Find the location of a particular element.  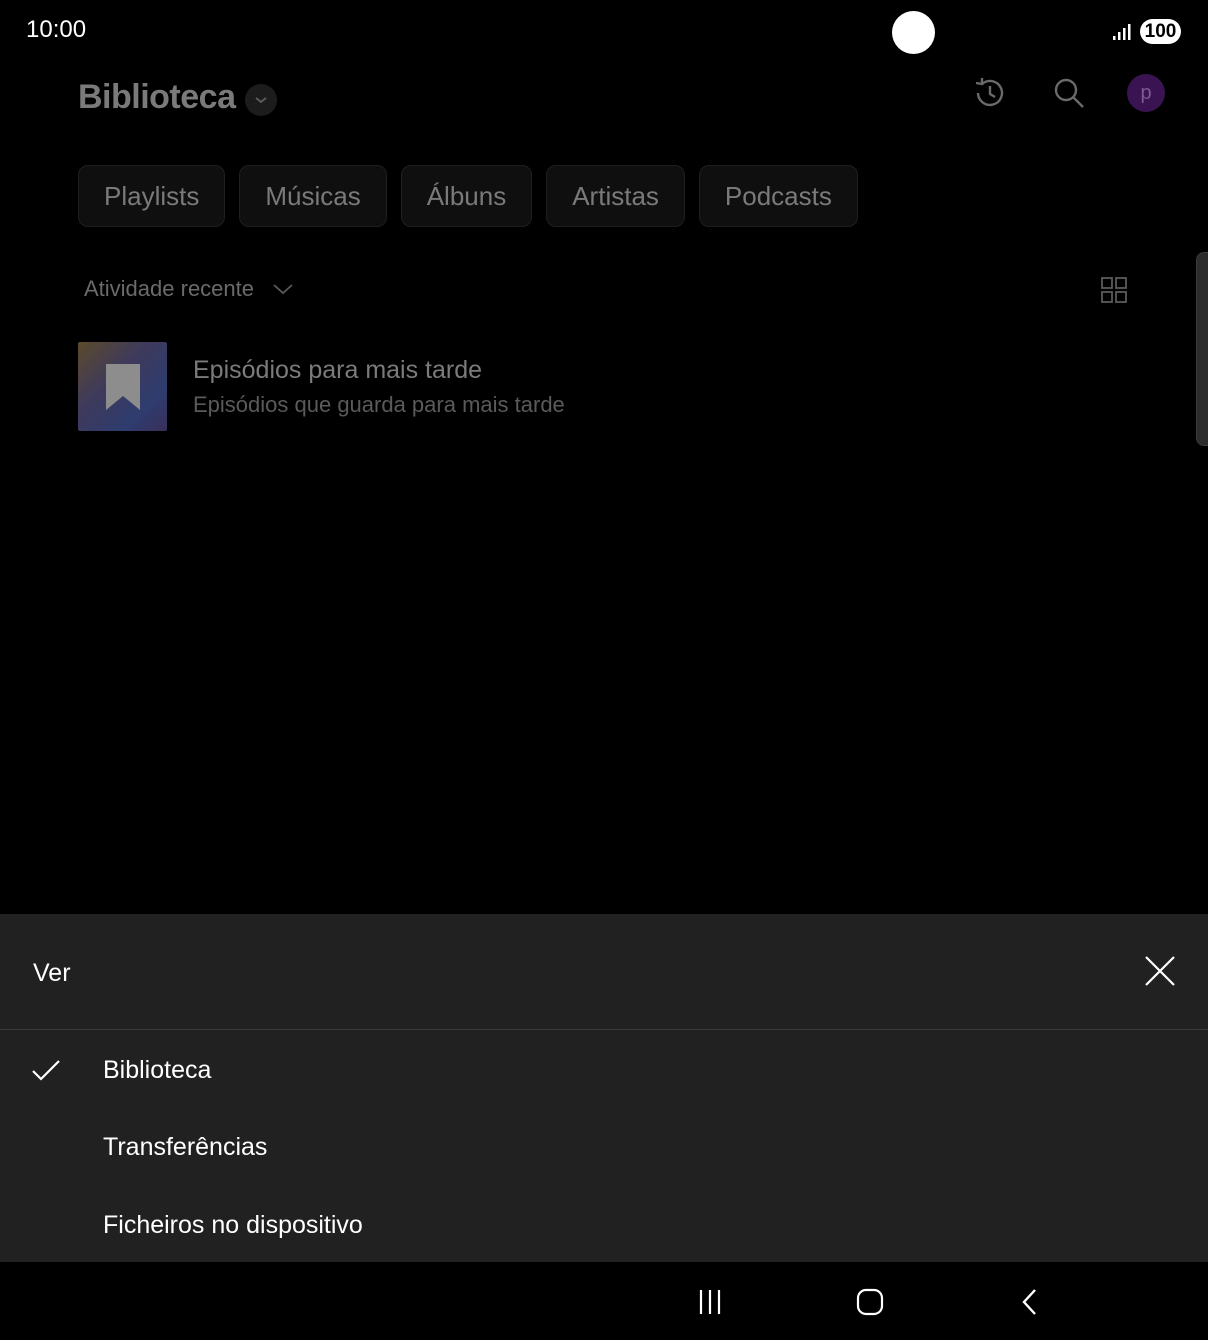

sheet-title: Ver is located at coordinates (52, 973).